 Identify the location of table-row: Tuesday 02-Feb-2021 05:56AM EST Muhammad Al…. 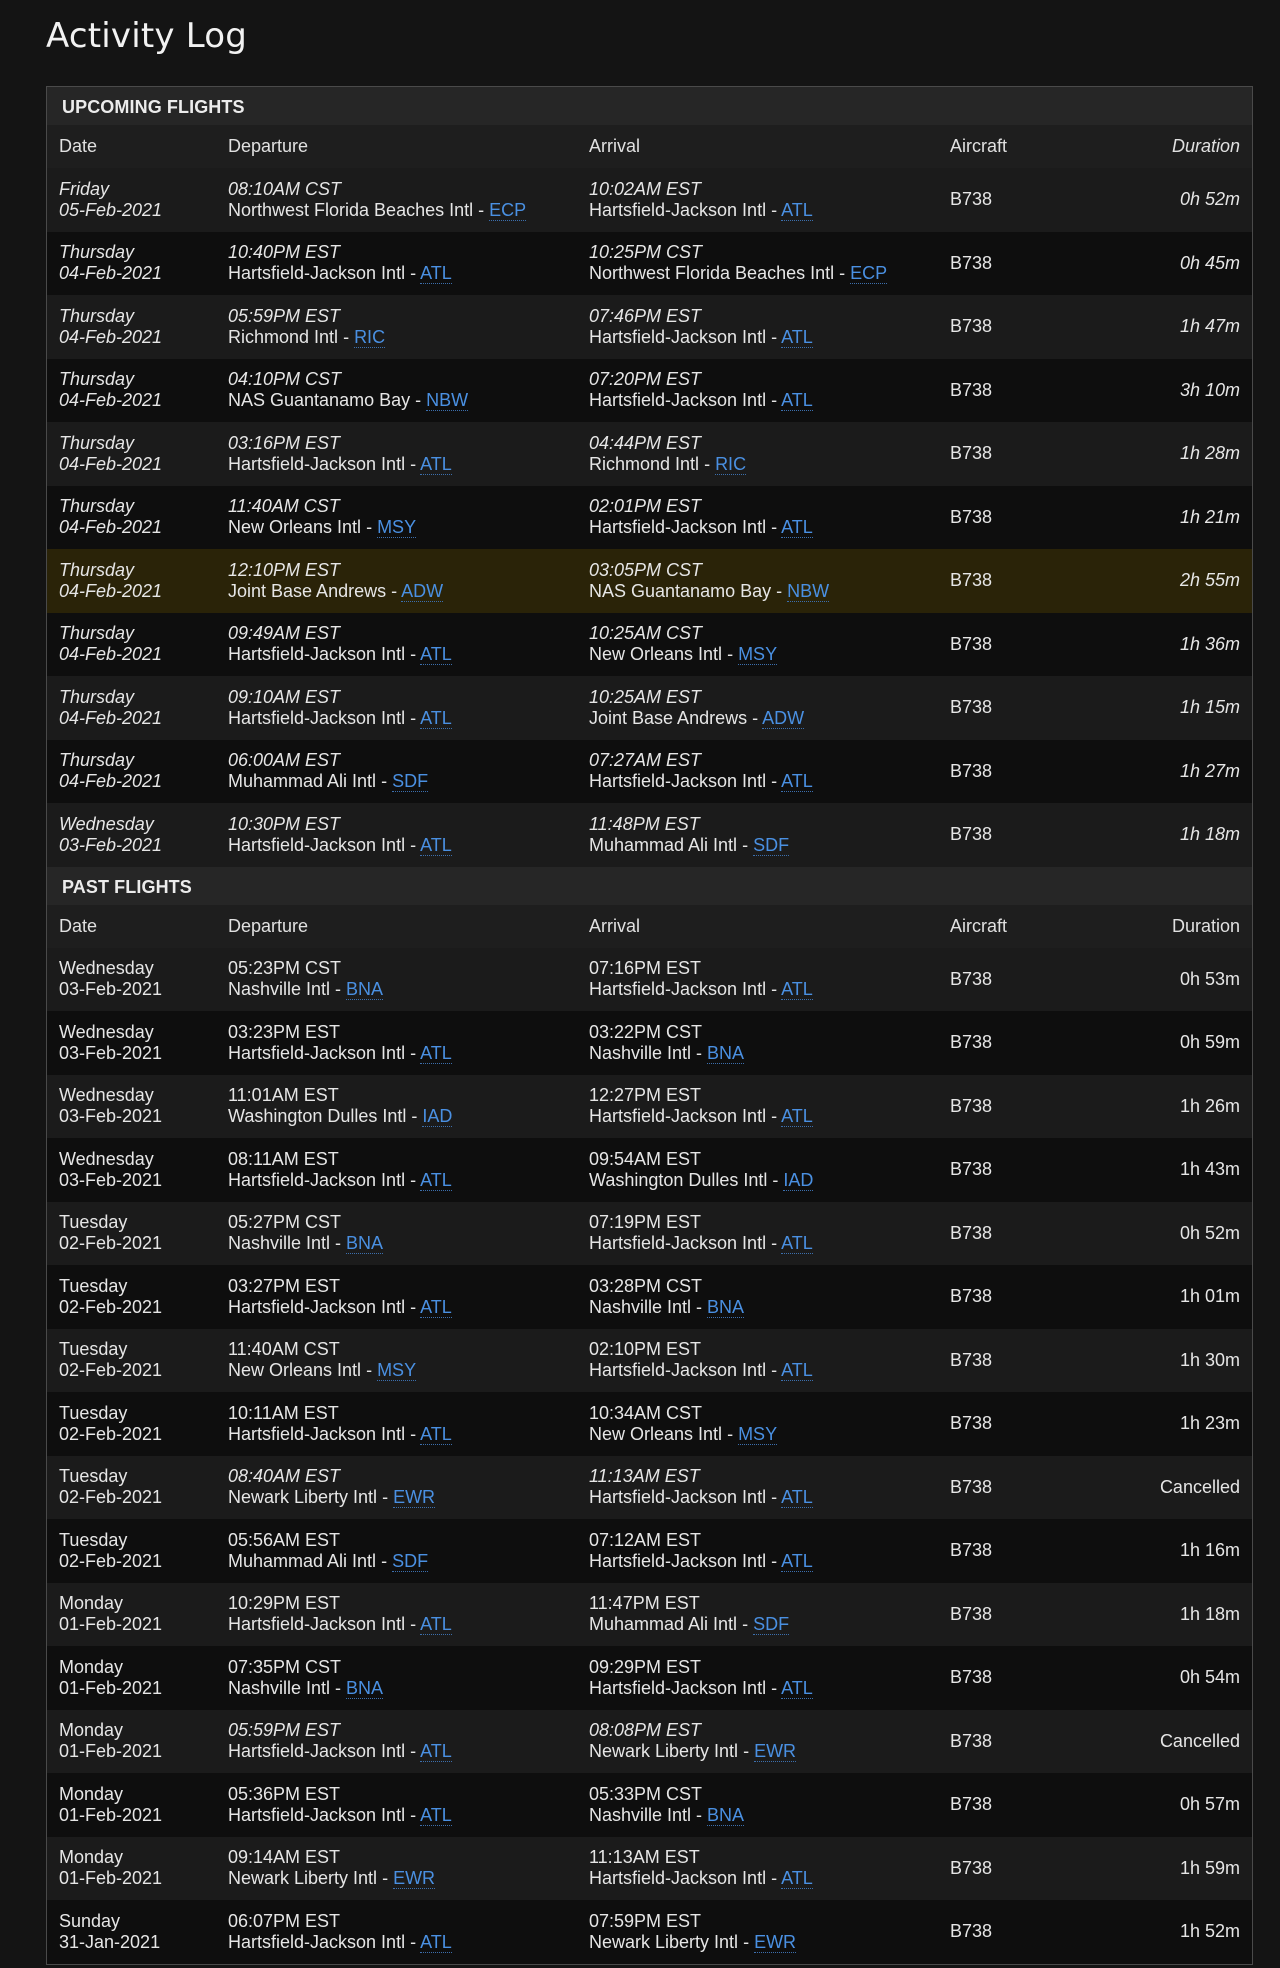
(649, 1551).